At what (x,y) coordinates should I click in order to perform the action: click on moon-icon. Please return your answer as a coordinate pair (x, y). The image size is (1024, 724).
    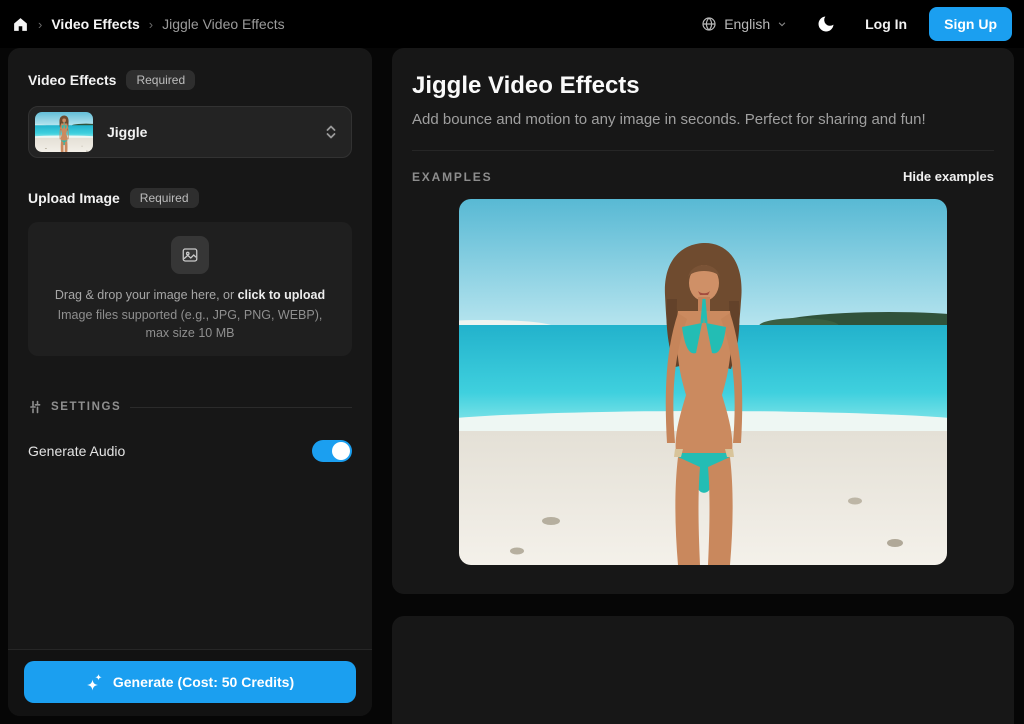
    Looking at the image, I should click on (826, 24).